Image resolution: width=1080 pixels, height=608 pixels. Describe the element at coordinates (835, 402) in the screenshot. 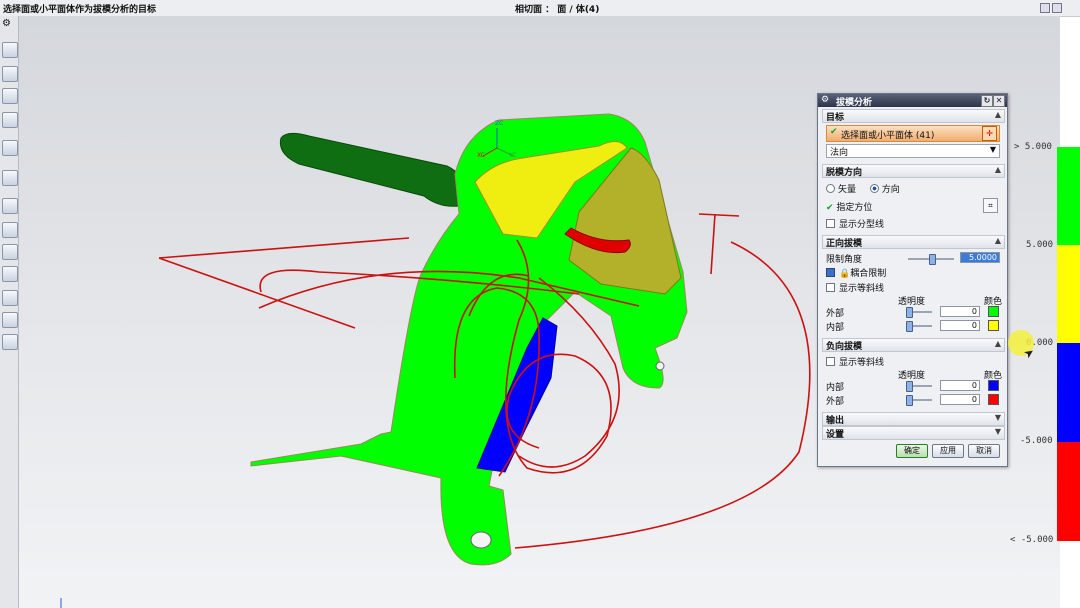

I see `negative-outer-label: 外部` at that location.